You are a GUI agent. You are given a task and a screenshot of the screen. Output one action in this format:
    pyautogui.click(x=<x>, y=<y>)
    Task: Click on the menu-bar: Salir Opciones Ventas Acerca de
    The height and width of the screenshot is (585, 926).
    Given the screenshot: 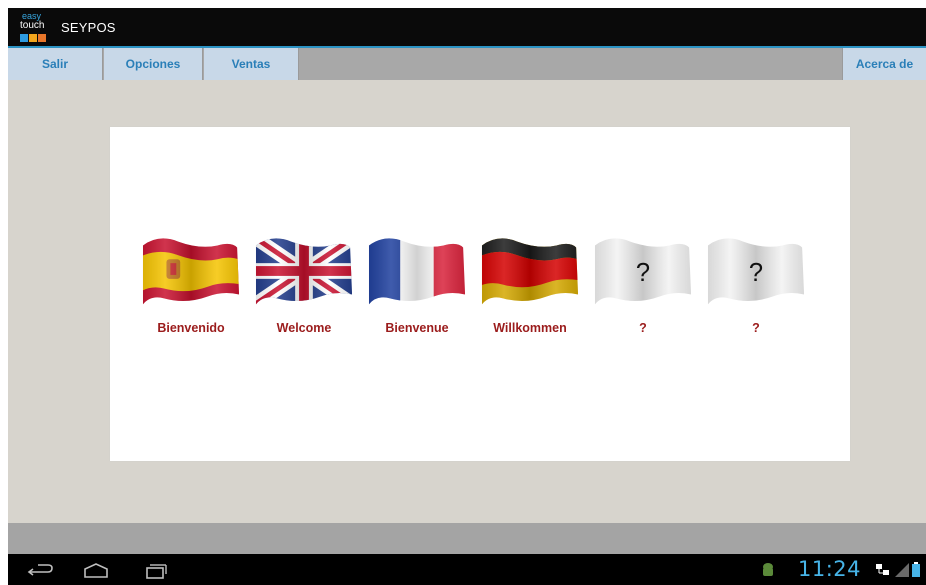 What is the action you would take?
    pyautogui.click(x=467, y=64)
    